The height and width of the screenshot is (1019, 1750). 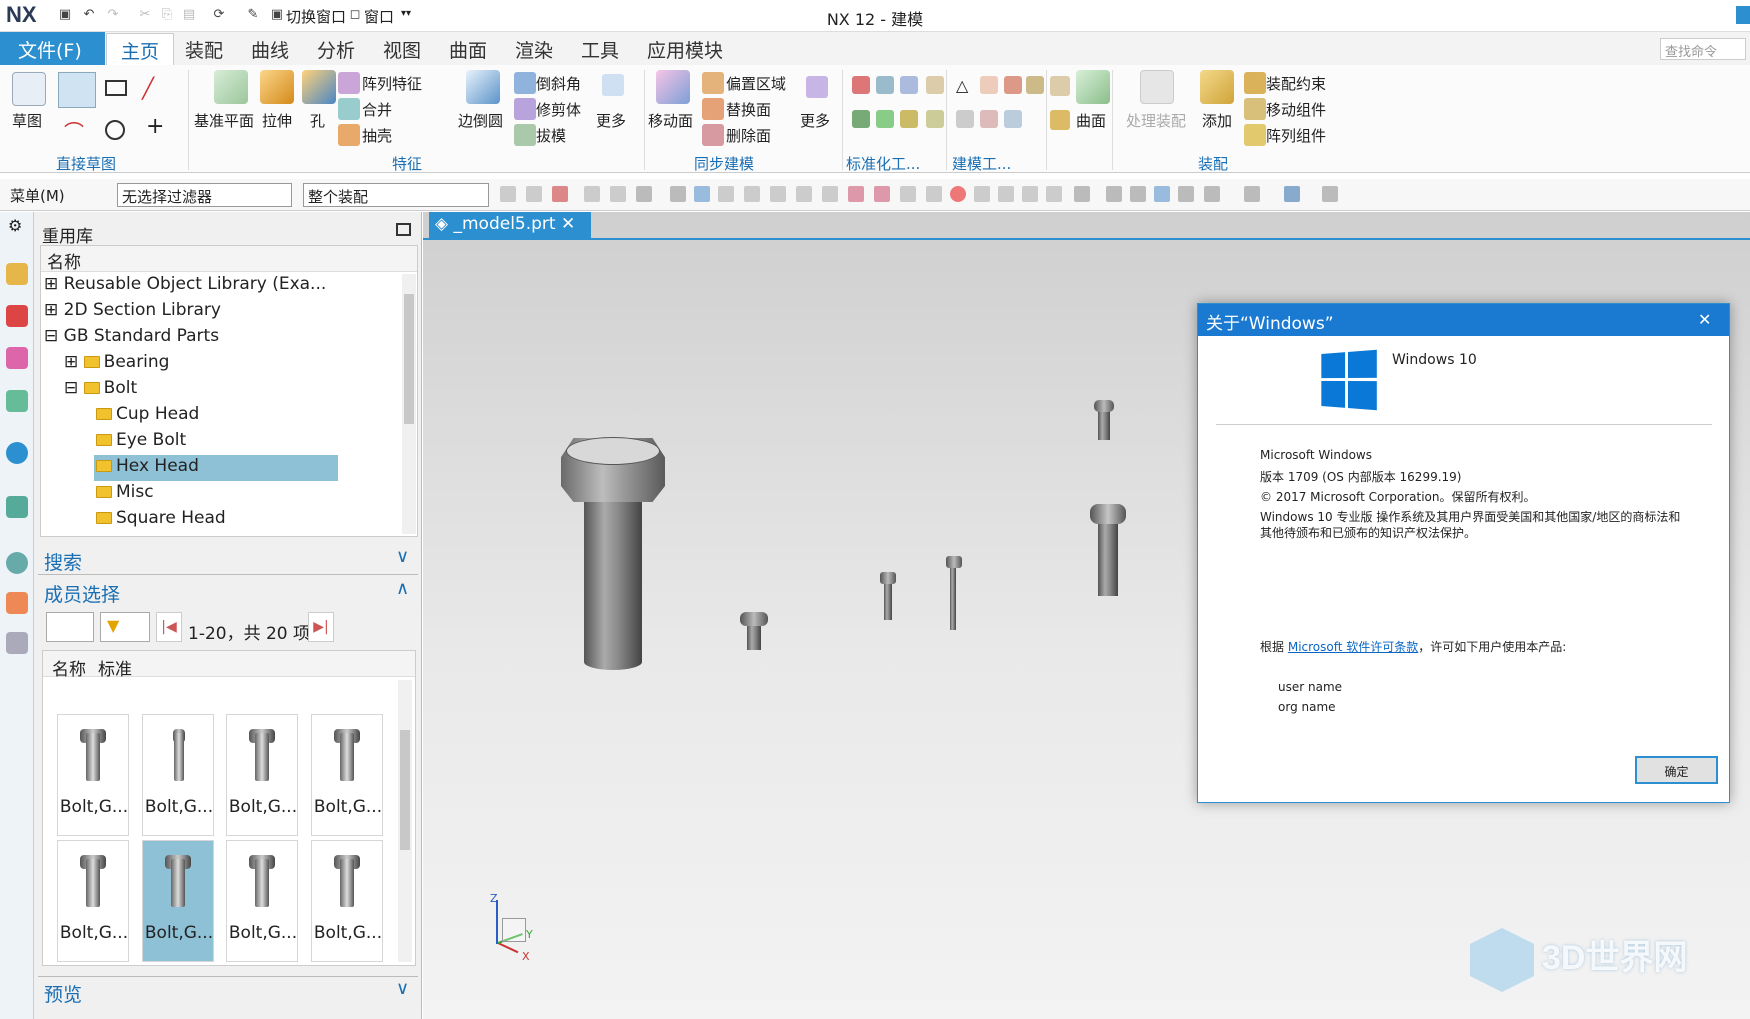 What do you see at coordinates (17, 401) in the screenshot?
I see `reuse-library-icon` at bounding box center [17, 401].